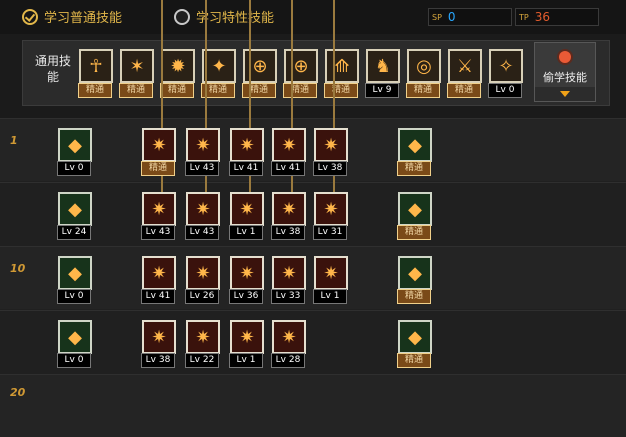 Image resolution: width=626 pixels, height=437 pixels. What do you see at coordinates (301, 66) in the screenshot?
I see `common-skill-icon: ⊕` at bounding box center [301, 66].